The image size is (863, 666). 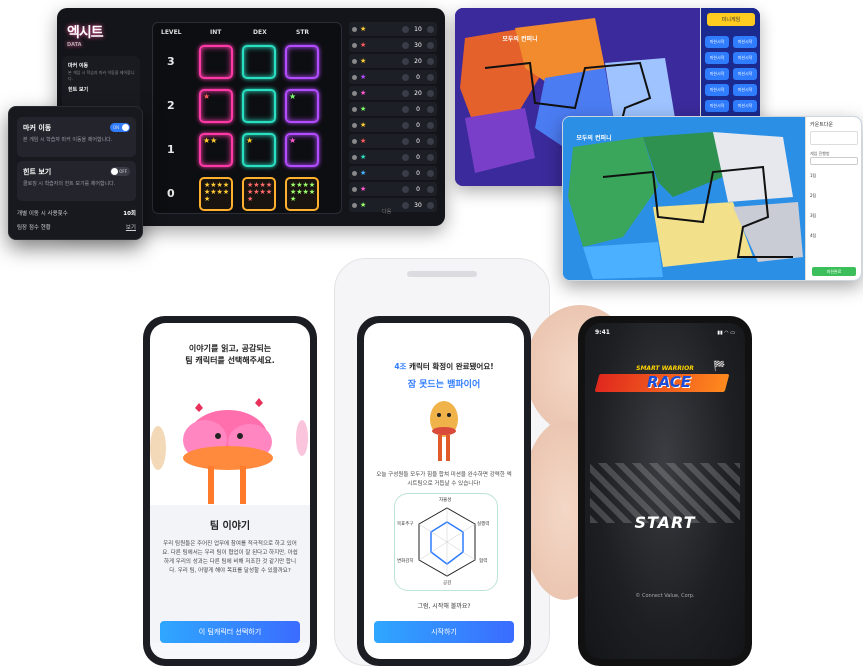 I want to click on stars-cluster-icon: ★★★★★★★★★, so click(x=260, y=192).